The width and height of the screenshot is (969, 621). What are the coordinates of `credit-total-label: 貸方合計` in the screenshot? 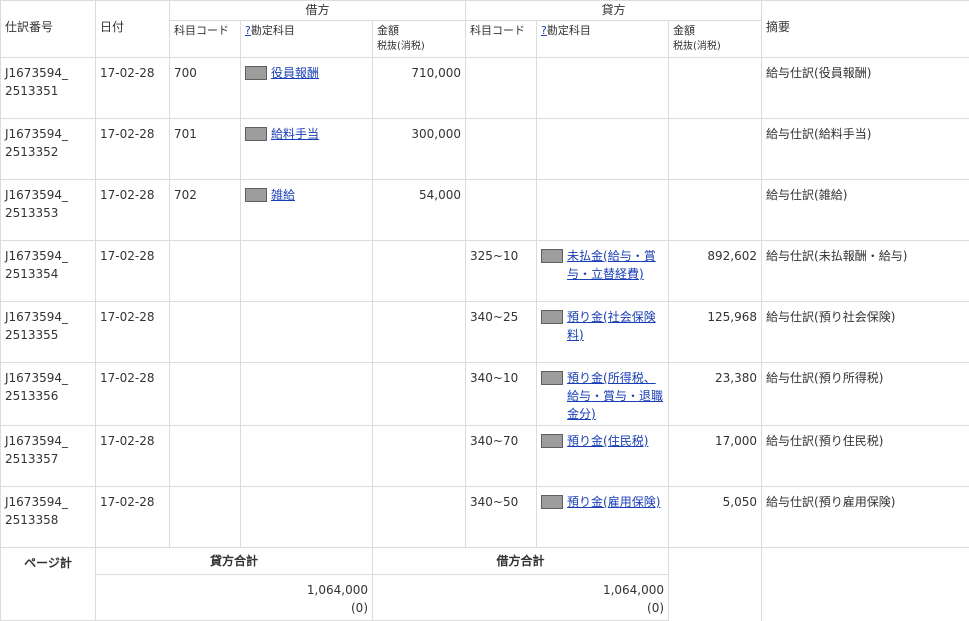 It's located at (234, 561).